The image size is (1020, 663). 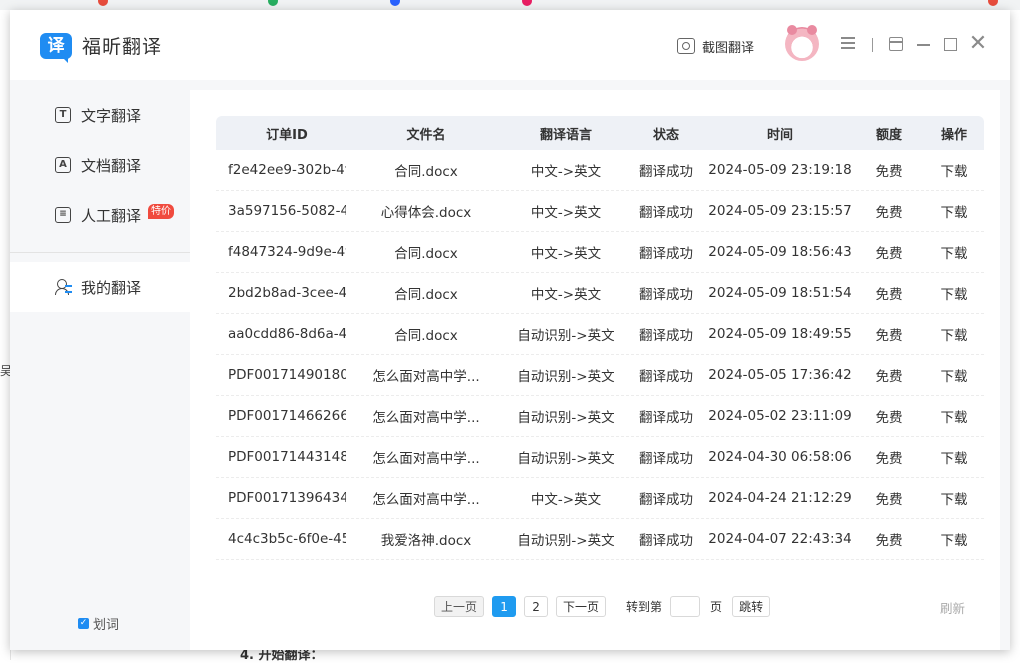 What do you see at coordinates (287, 375) in the screenshot?
I see `order-id-cell: PDF00171490180` at bounding box center [287, 375].